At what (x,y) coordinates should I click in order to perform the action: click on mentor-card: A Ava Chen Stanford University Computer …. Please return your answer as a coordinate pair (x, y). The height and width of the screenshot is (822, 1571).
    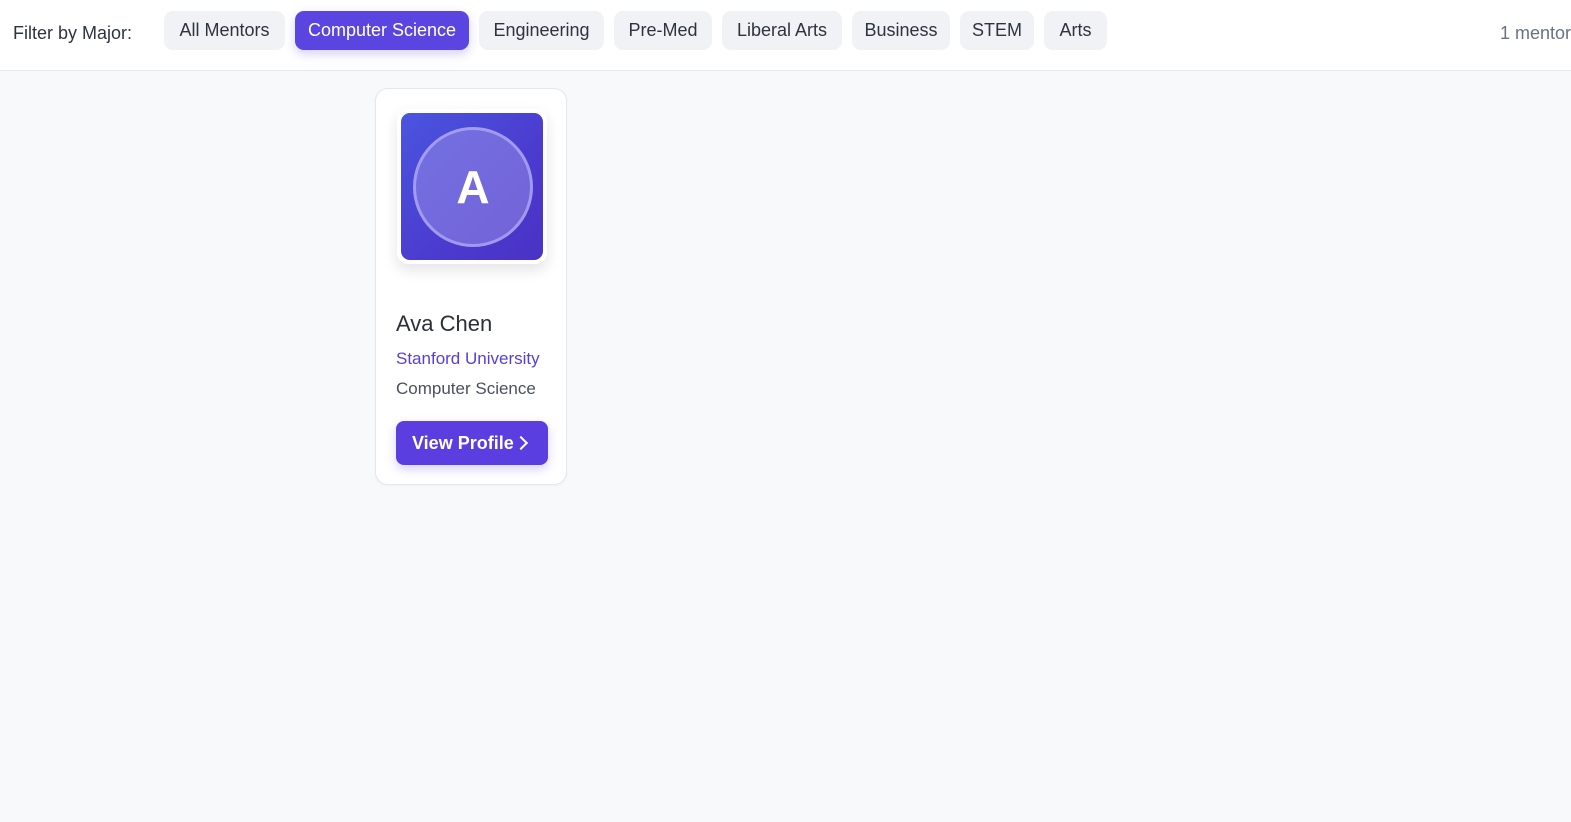
    Looking at the image, I should click on (471, 286).